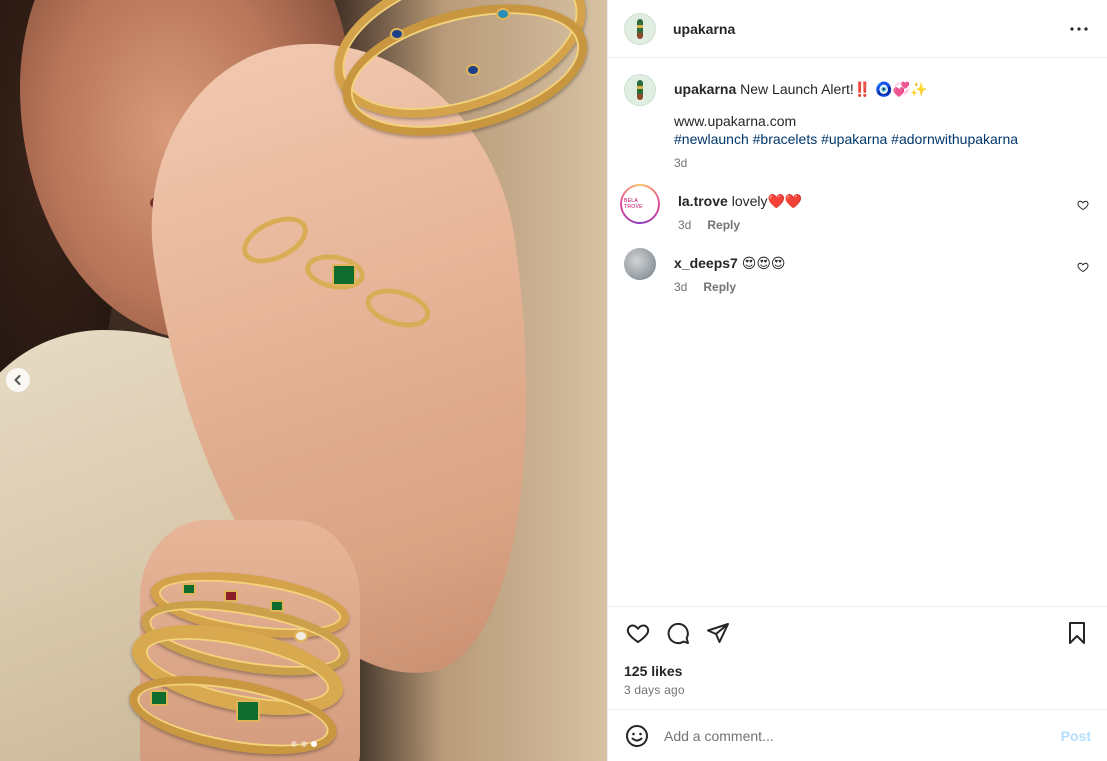  Describe the element at coordinates (767, 201) in the screenshot. I see `comment-text: lovely❤️❤️` at that location.